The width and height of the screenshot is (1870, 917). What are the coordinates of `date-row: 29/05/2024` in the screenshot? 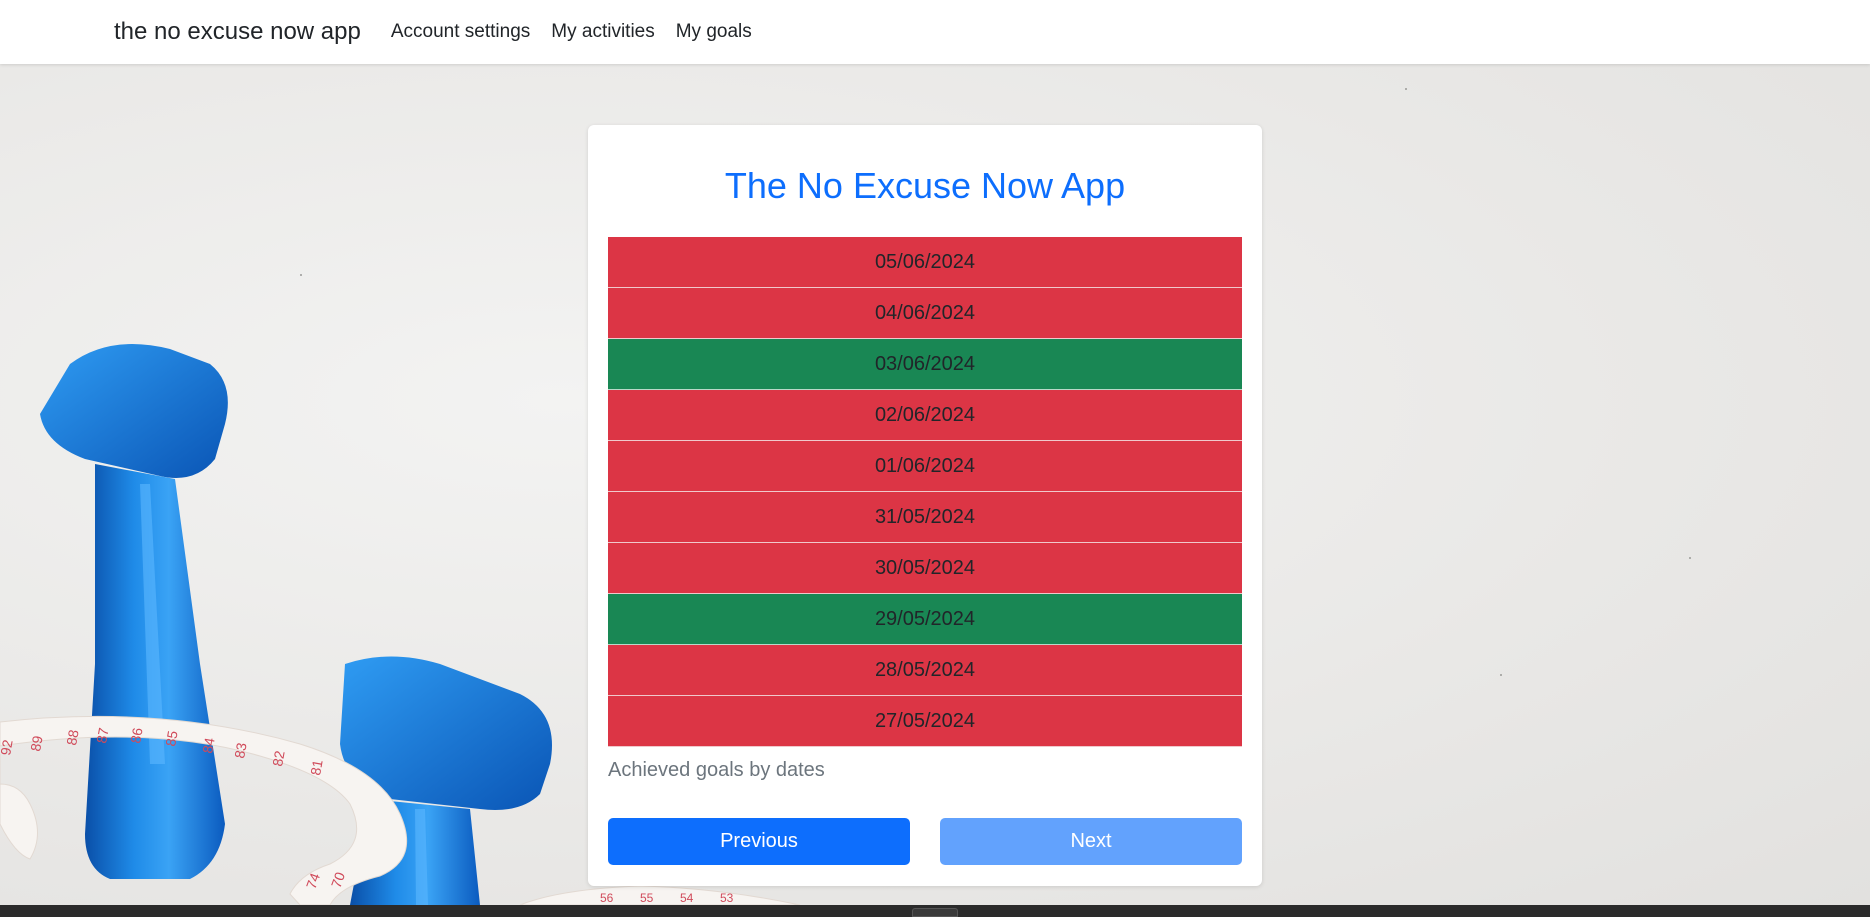 It's located at (925, 619).